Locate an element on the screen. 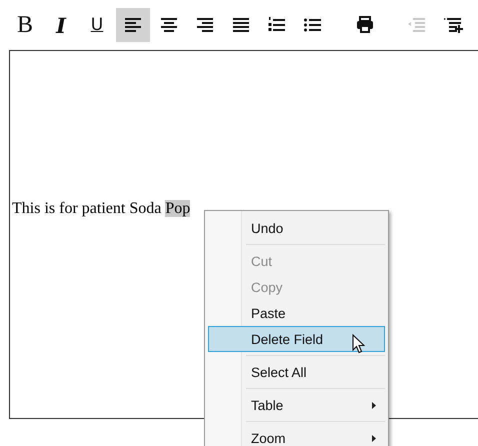  align-left-icon is located at coordinates (133, 25).